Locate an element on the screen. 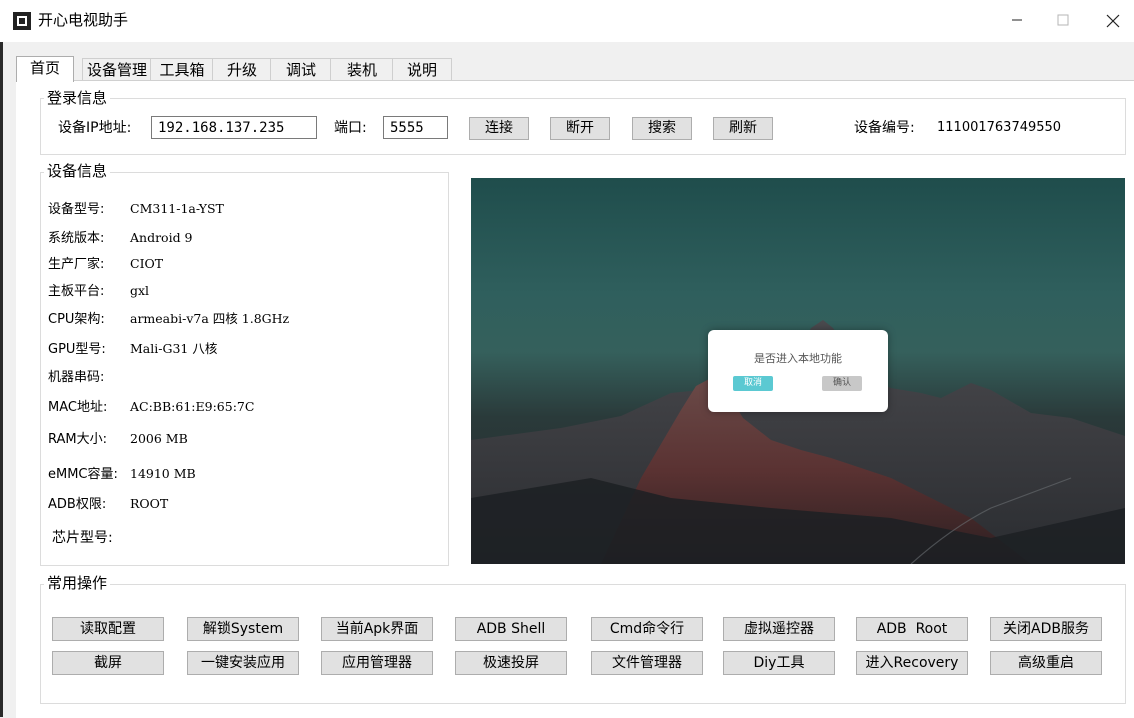  info-row-gpu: GPU型号: Mali-G31 八核 is located at coordinates (132, 349).